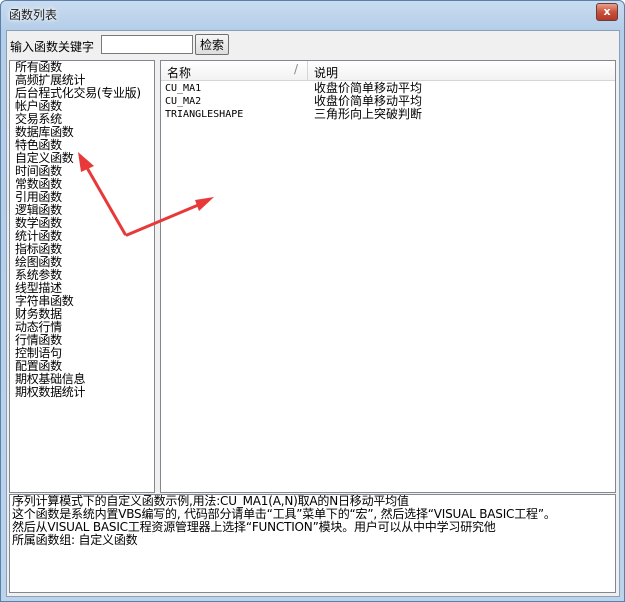  I want to click on column-header-description: 说明, so click(326, 72).